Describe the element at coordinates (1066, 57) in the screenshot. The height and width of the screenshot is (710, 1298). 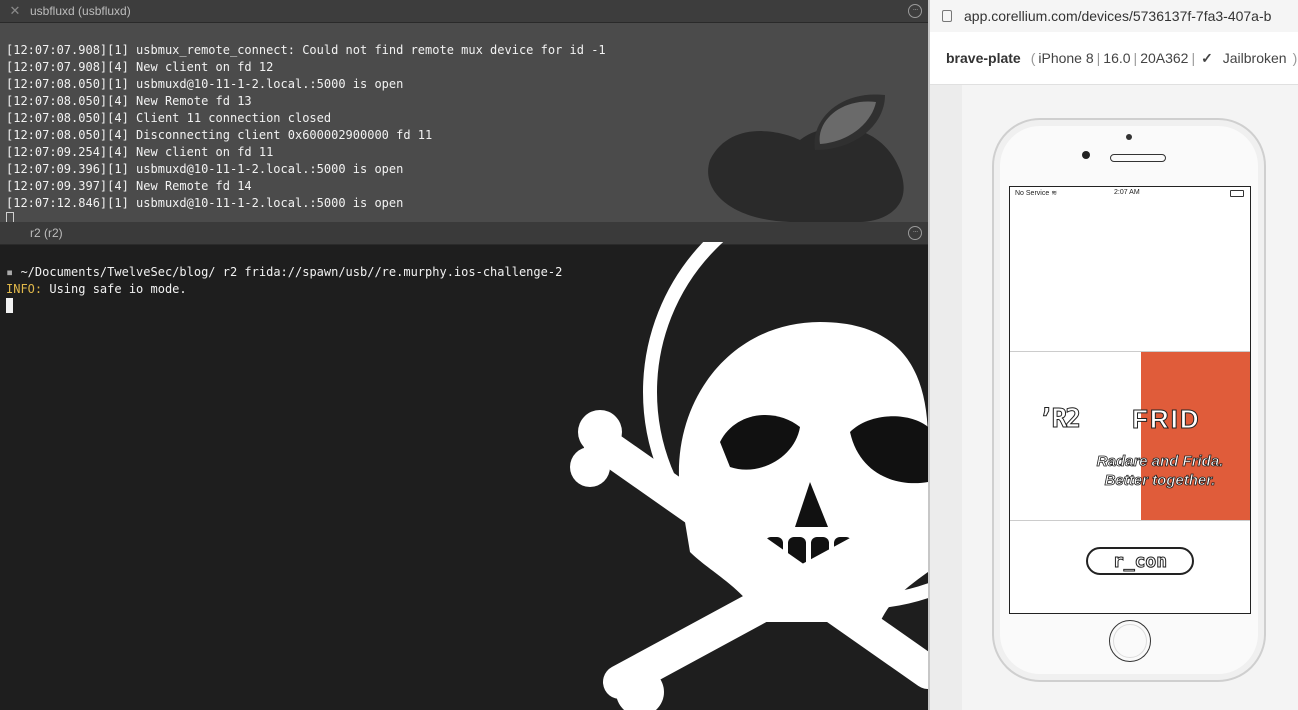
I see `device-model: iPhone 8` at that location.